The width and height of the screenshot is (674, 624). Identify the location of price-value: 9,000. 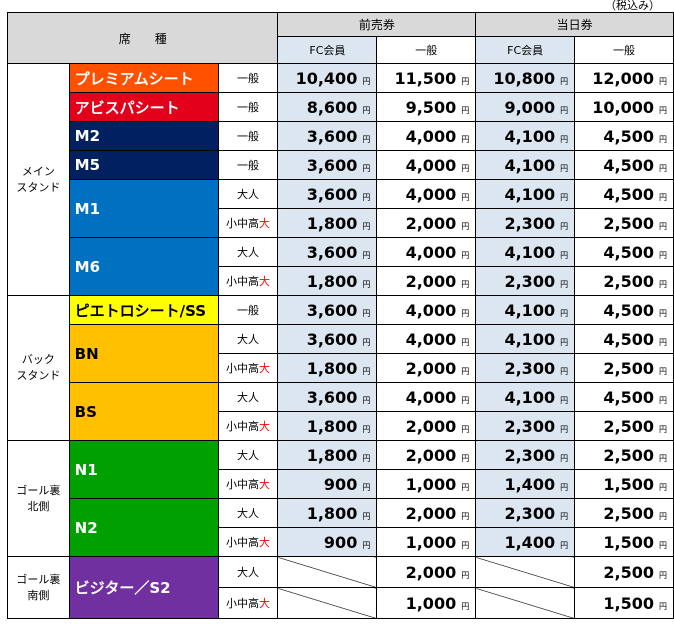
(530, 107).